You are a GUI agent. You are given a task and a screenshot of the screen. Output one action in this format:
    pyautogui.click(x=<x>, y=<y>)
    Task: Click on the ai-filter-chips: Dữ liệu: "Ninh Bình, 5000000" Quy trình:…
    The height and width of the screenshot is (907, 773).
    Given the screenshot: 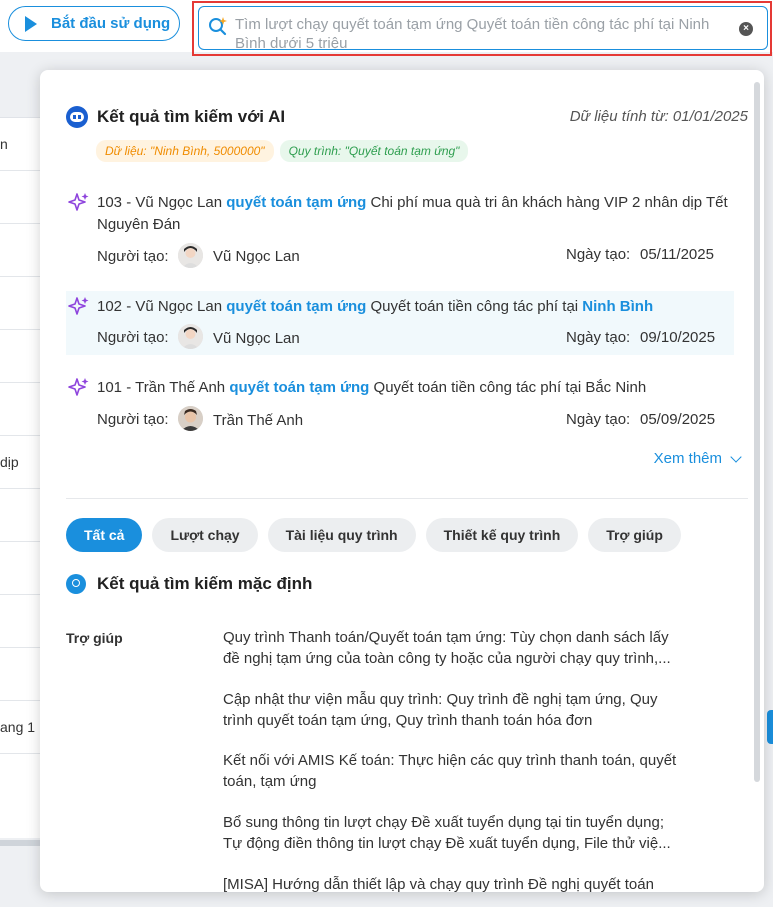 What is the action you would take?
    pyautogui.click(x=282, y=151)
    